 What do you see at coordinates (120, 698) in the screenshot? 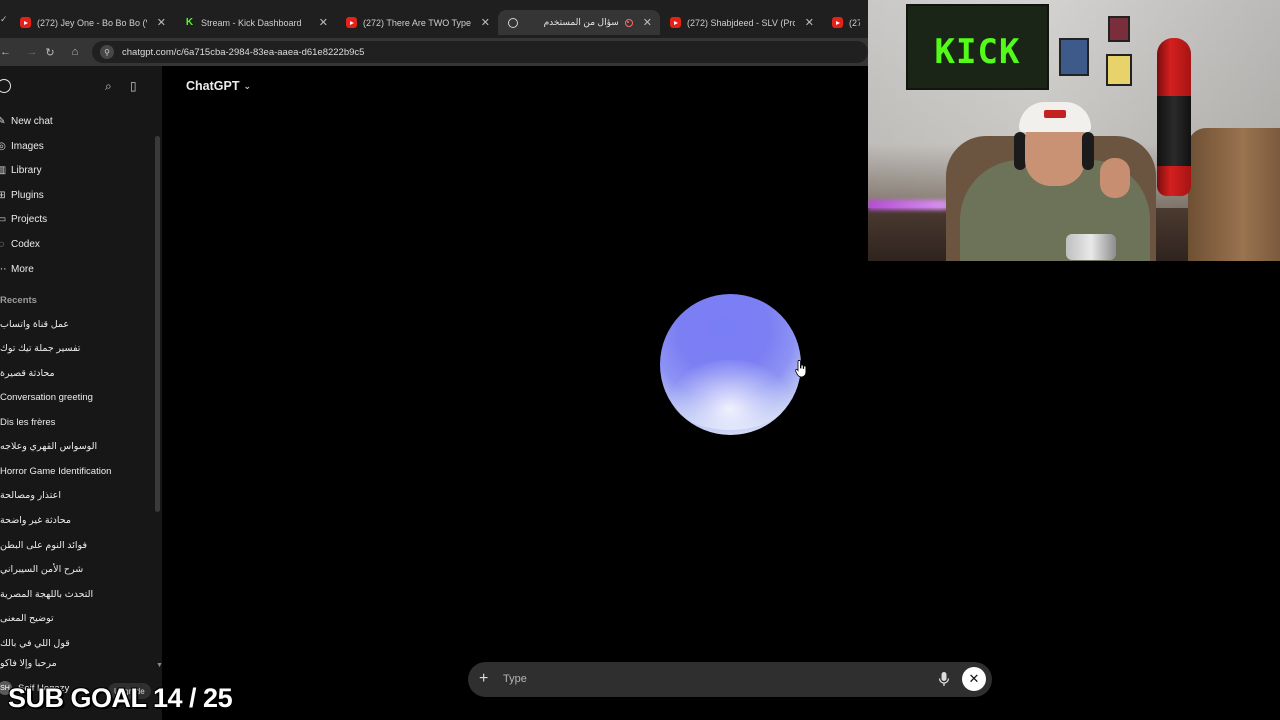
I see `sub-goal-overlay: SUB GOAL 14 / 25` at bounding box center [120, 698].